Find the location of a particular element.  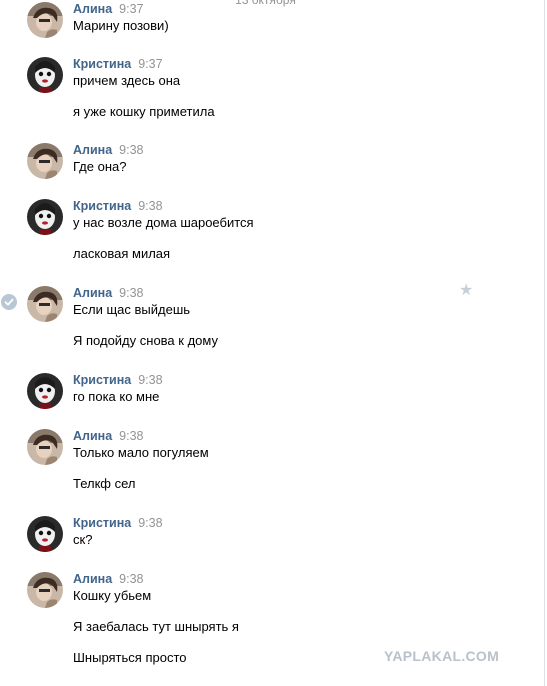

watermark: YAPLAKAL.COM is located at coordinates (442, 656).